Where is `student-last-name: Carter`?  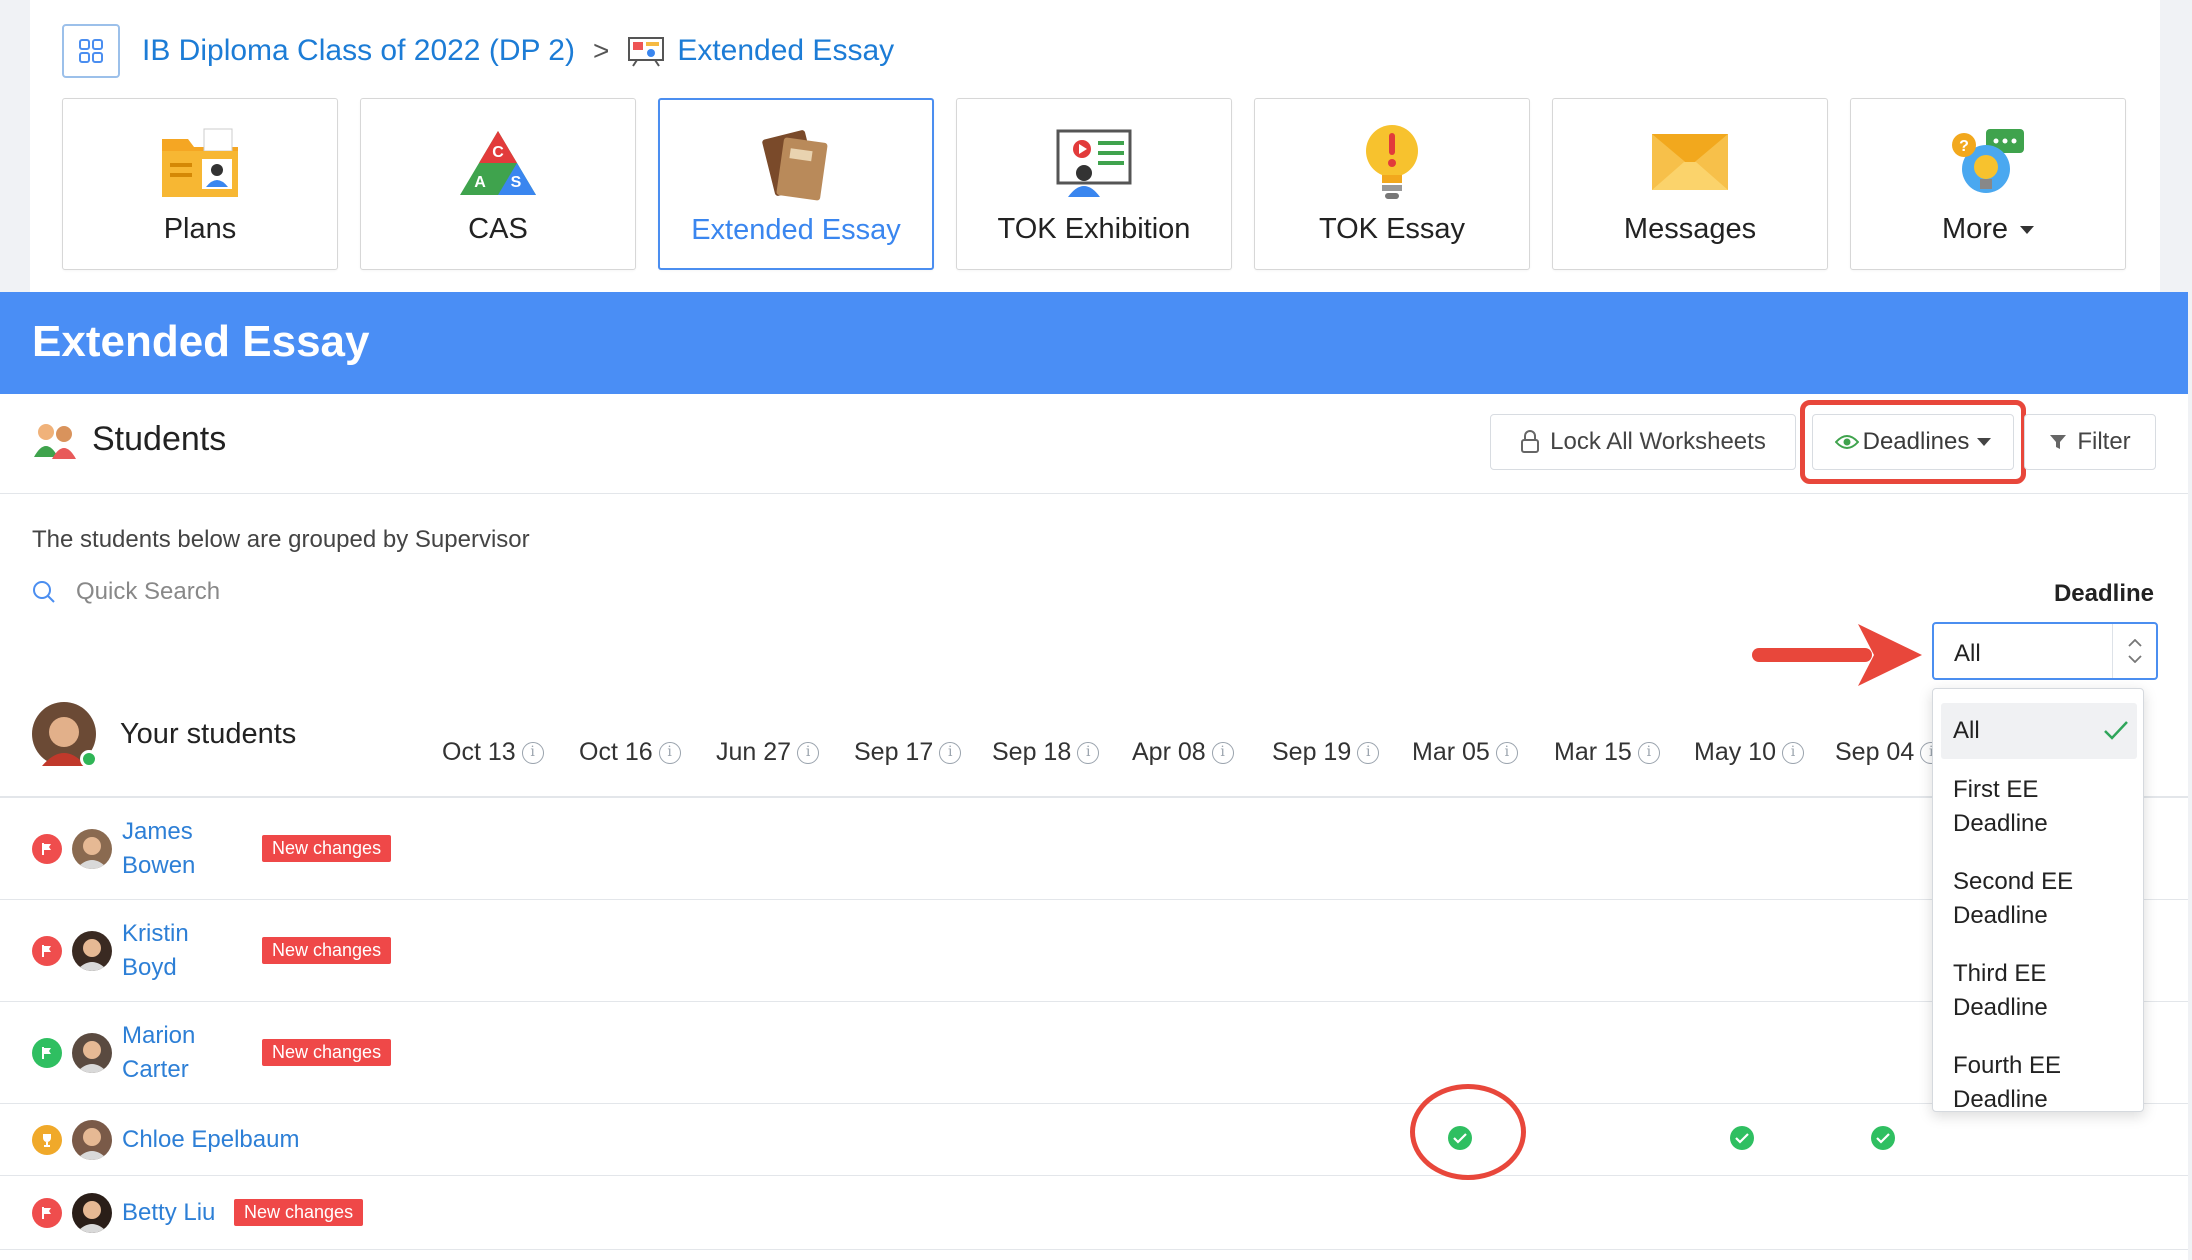
student-last-name: Carter is located at coordinates (158, 1070).